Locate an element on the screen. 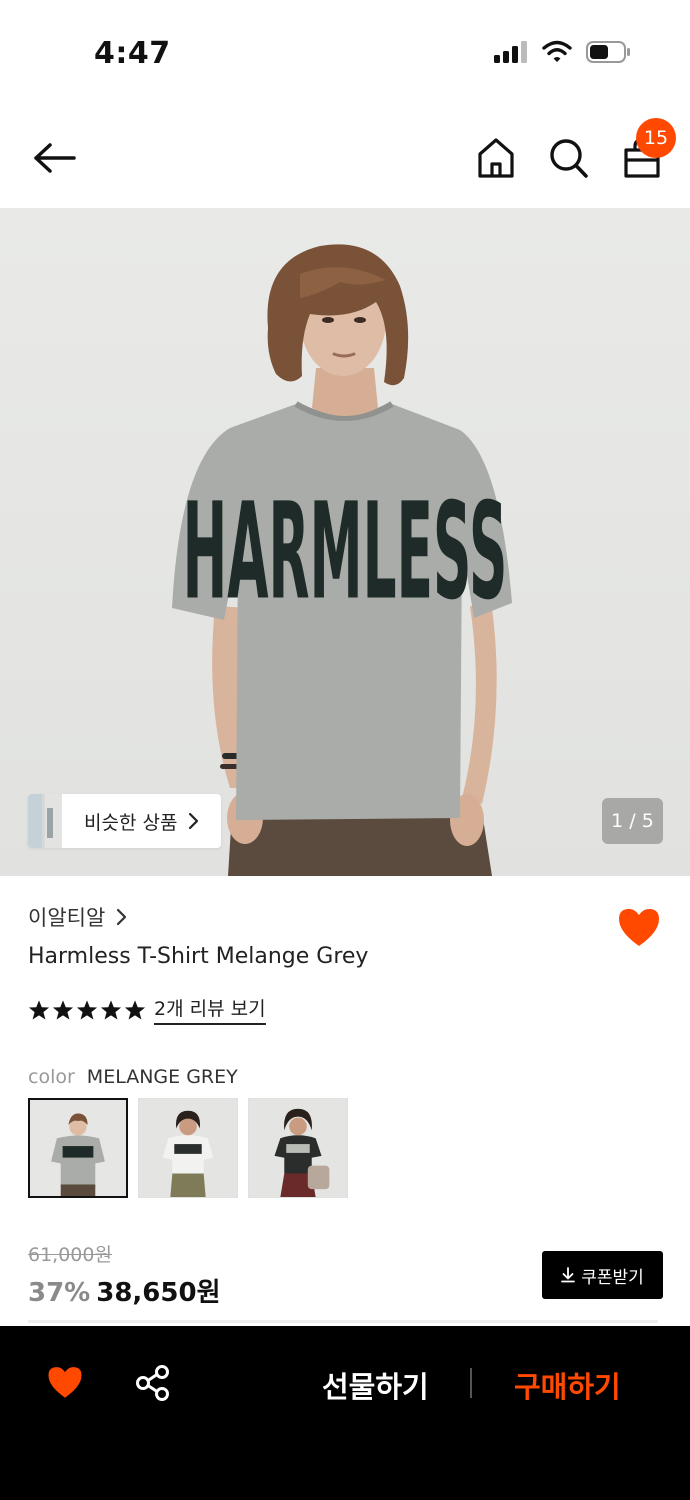 This screenshot has width=690, height=1500. sale-price: 38,650원 is located at coordinates (158, 1293).